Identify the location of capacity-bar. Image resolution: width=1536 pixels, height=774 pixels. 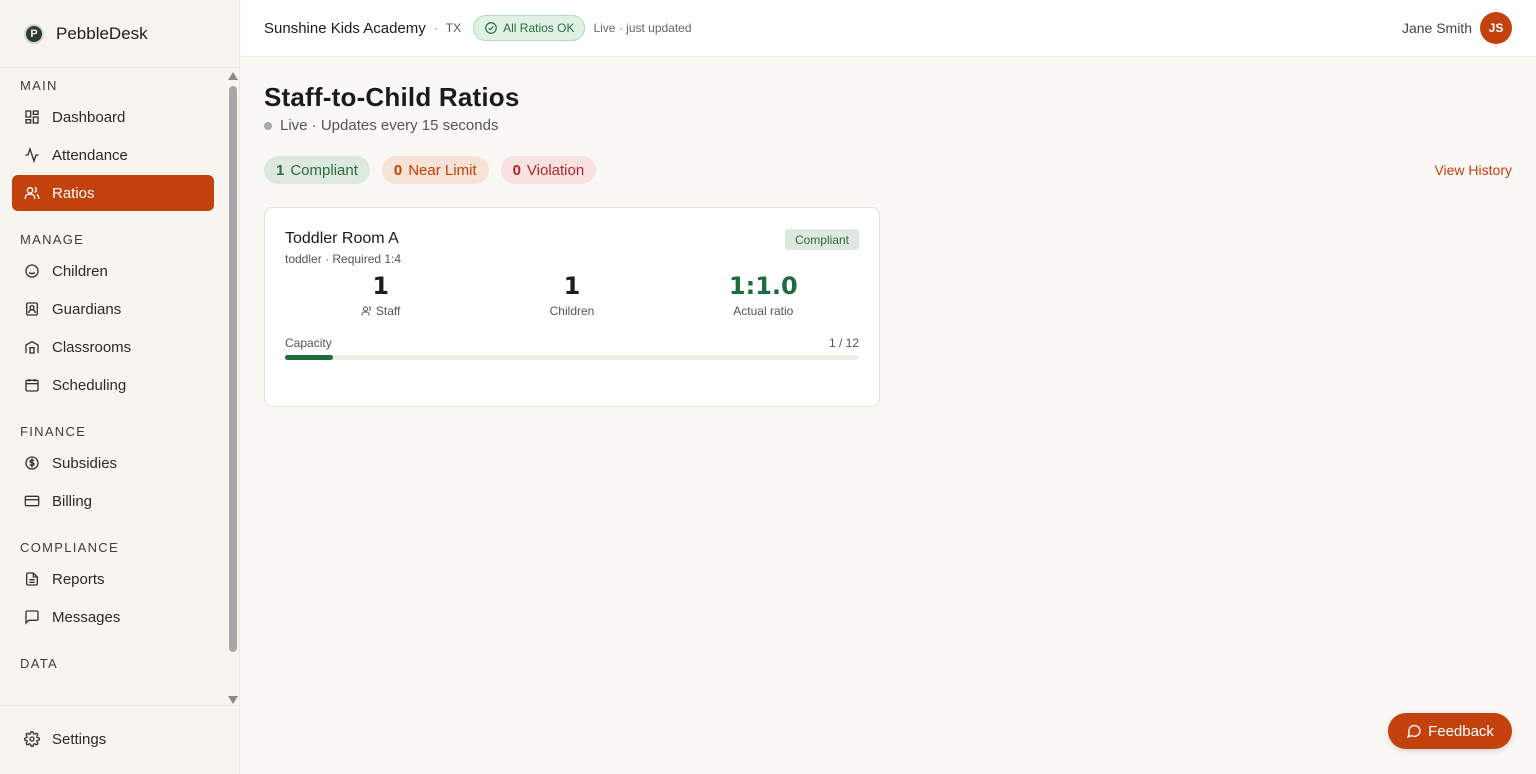
(572, 357).